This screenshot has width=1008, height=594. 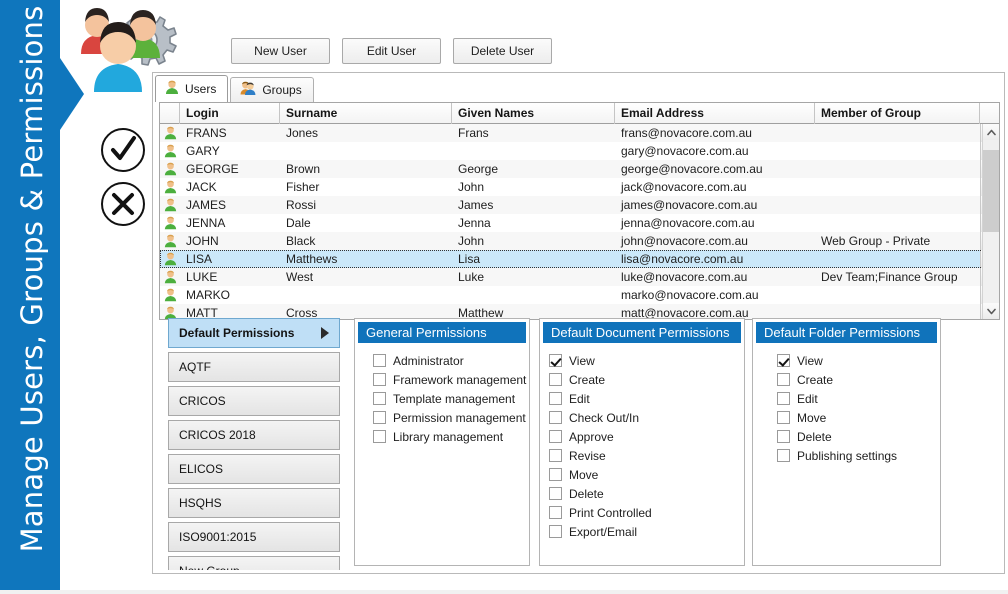 What do you see at coordinates (991, 132) in the screenshot?
I see `scroll-up-button` at bounding box center [991, 132].